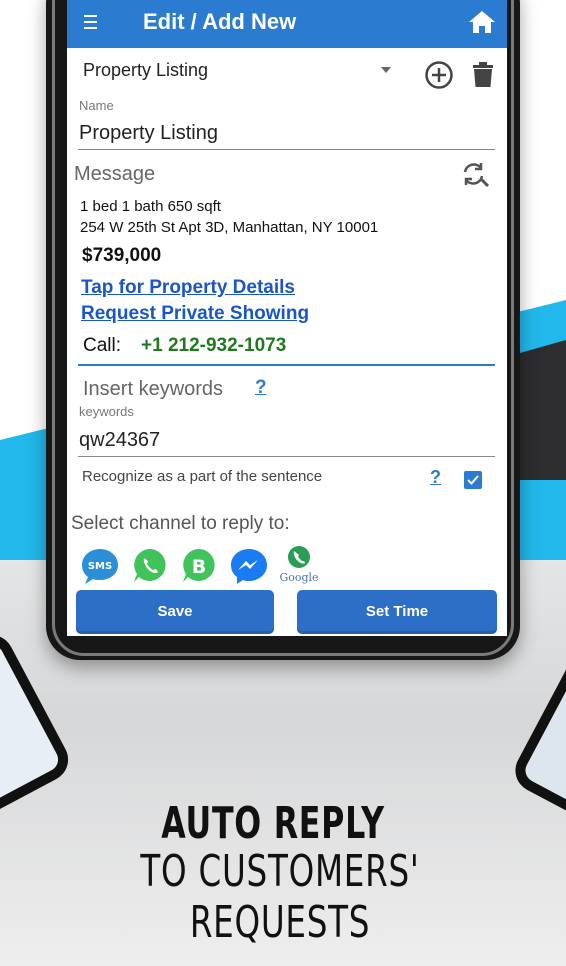 The height and width of the screenshot is (966, 566). What do you see at coordinates (102, 345) in the screenshot?
I see `call-label: Call:` at bounding box center [102, 345].